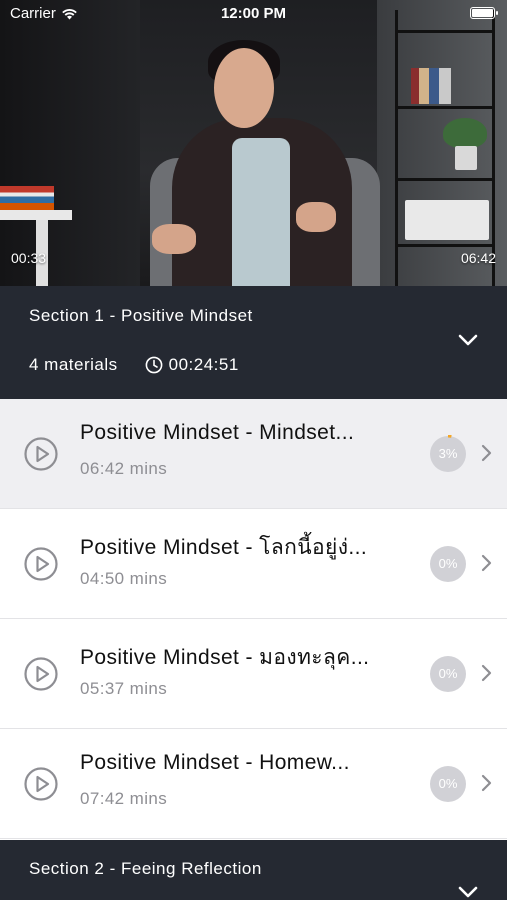 This screenshot has height=900, width=507. I want to click on lesson-duration: 05:37 mins, so click(124, 688).